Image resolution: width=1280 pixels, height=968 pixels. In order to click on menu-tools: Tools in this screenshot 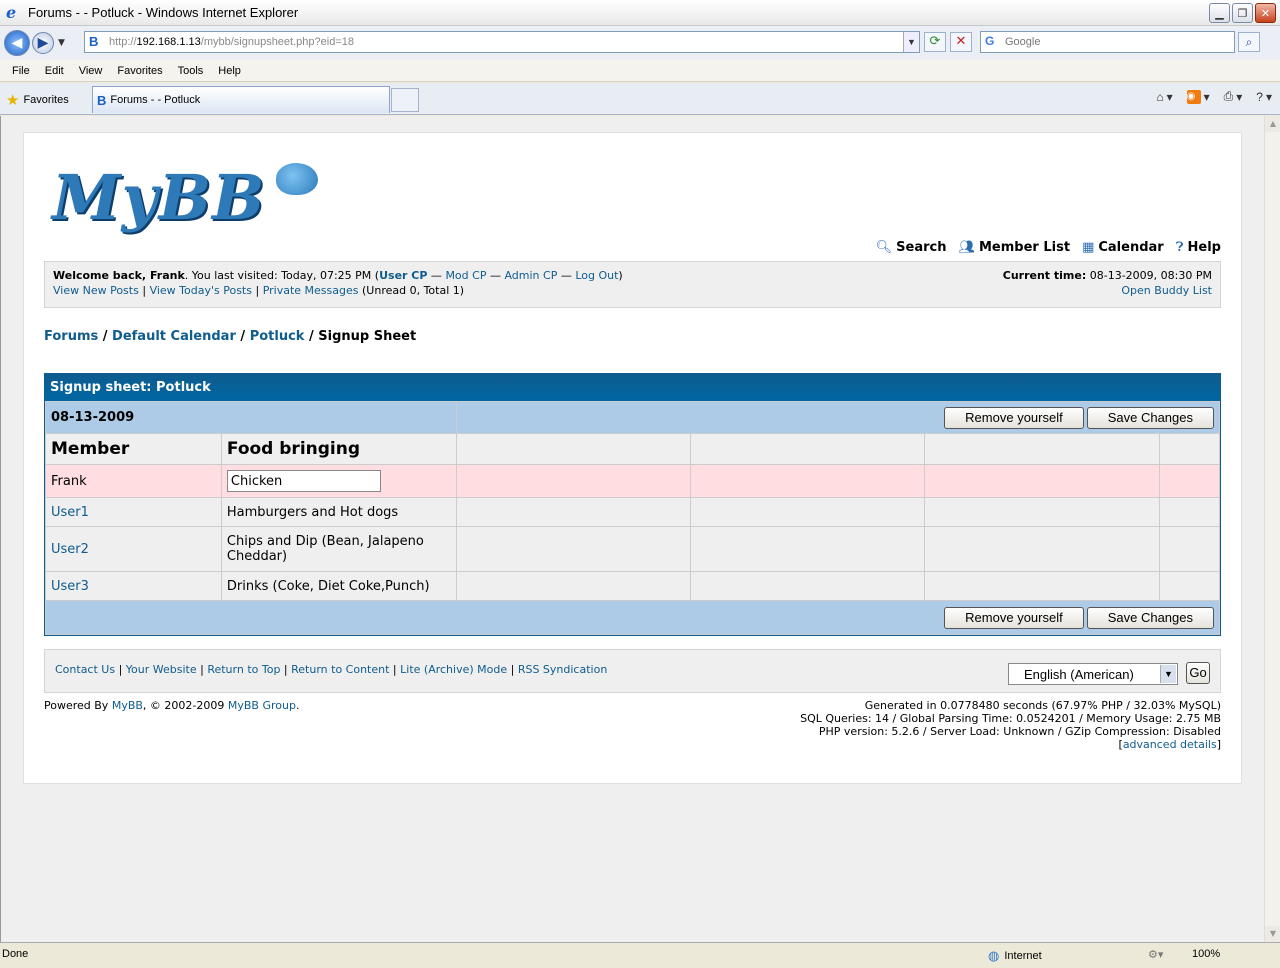, I will do `click(191, 71)`.